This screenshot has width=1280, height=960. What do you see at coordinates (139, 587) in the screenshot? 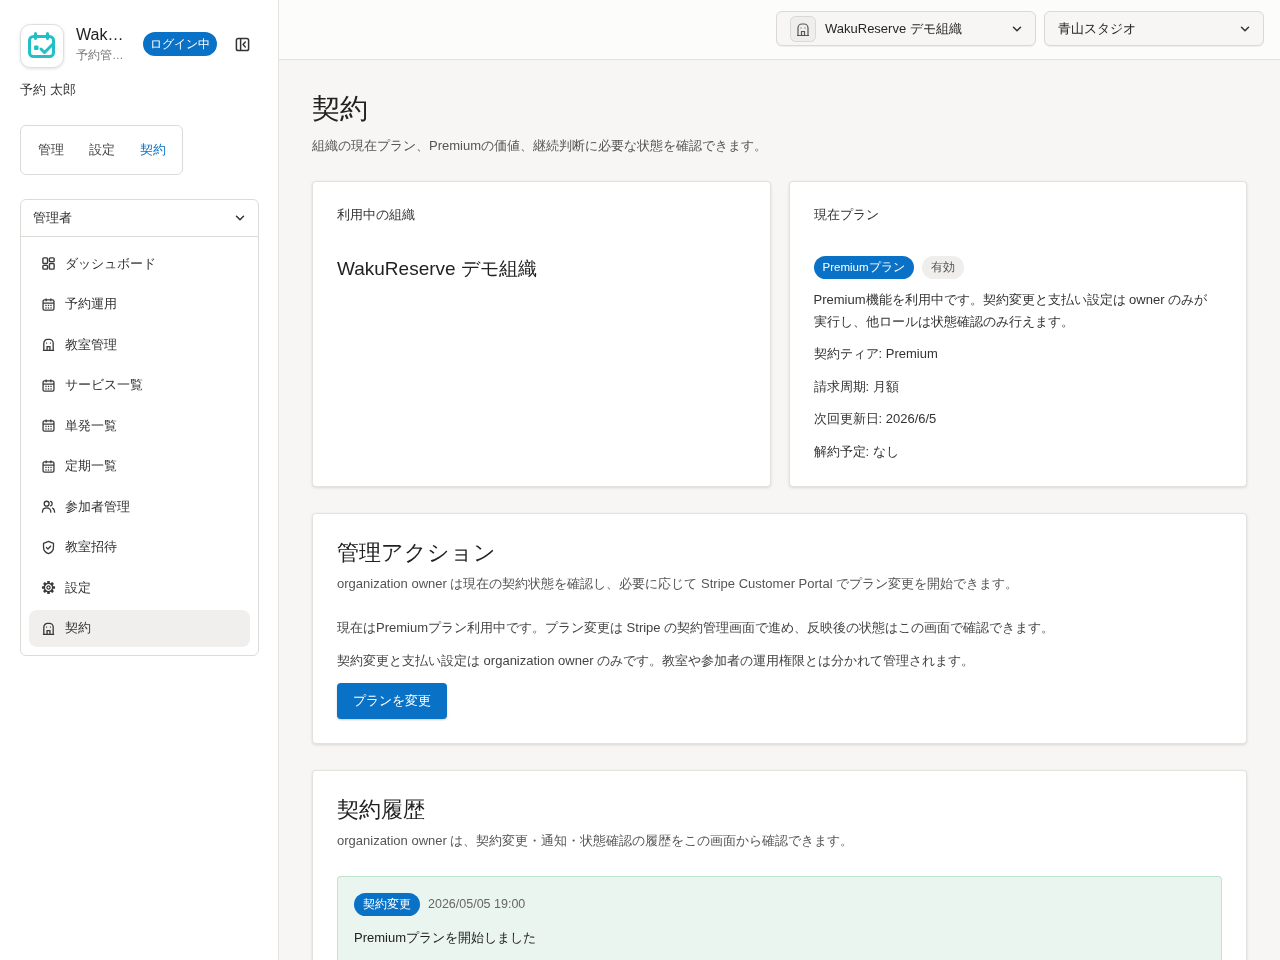
I see `nav-item: 設定` at bounding box center [139, 587].